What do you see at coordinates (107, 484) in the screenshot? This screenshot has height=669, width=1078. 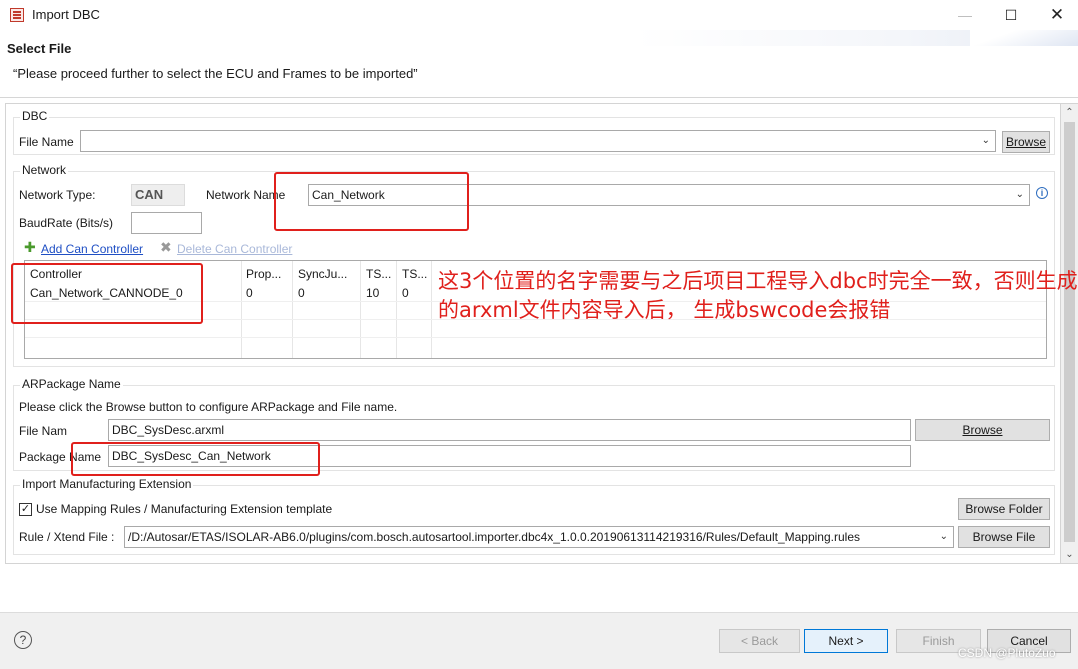 I see `manufacturing-legend: Import Manufacturing Extension` at bounding box center [107, 484].